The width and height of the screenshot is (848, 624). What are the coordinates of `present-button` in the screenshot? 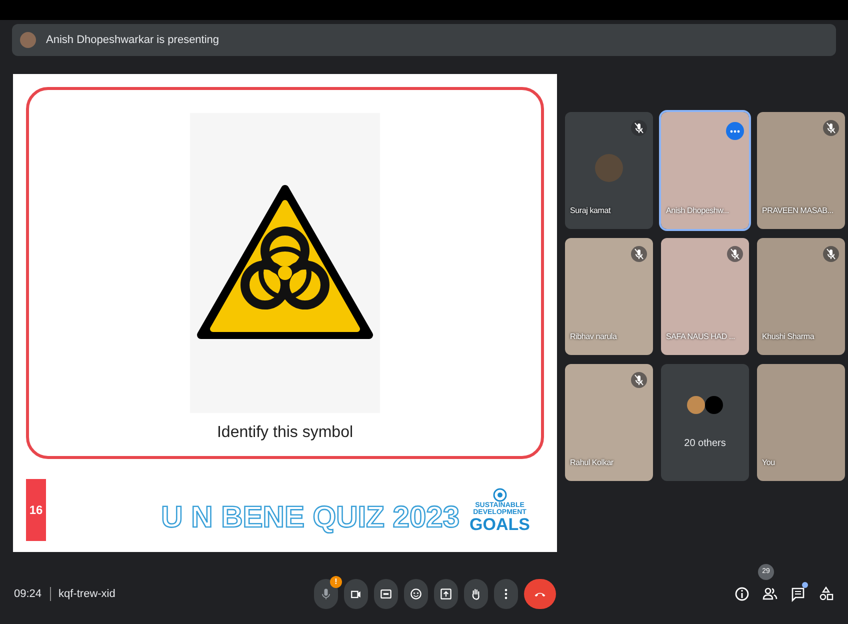 It's located at (446, 594).